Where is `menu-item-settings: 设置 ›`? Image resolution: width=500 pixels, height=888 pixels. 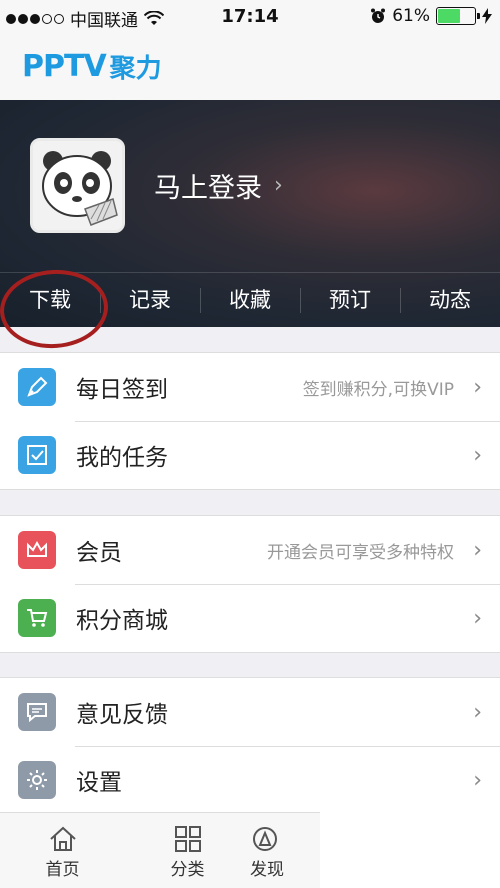 menu-item-settings: 设置 › is located at coordinates (250, 780).